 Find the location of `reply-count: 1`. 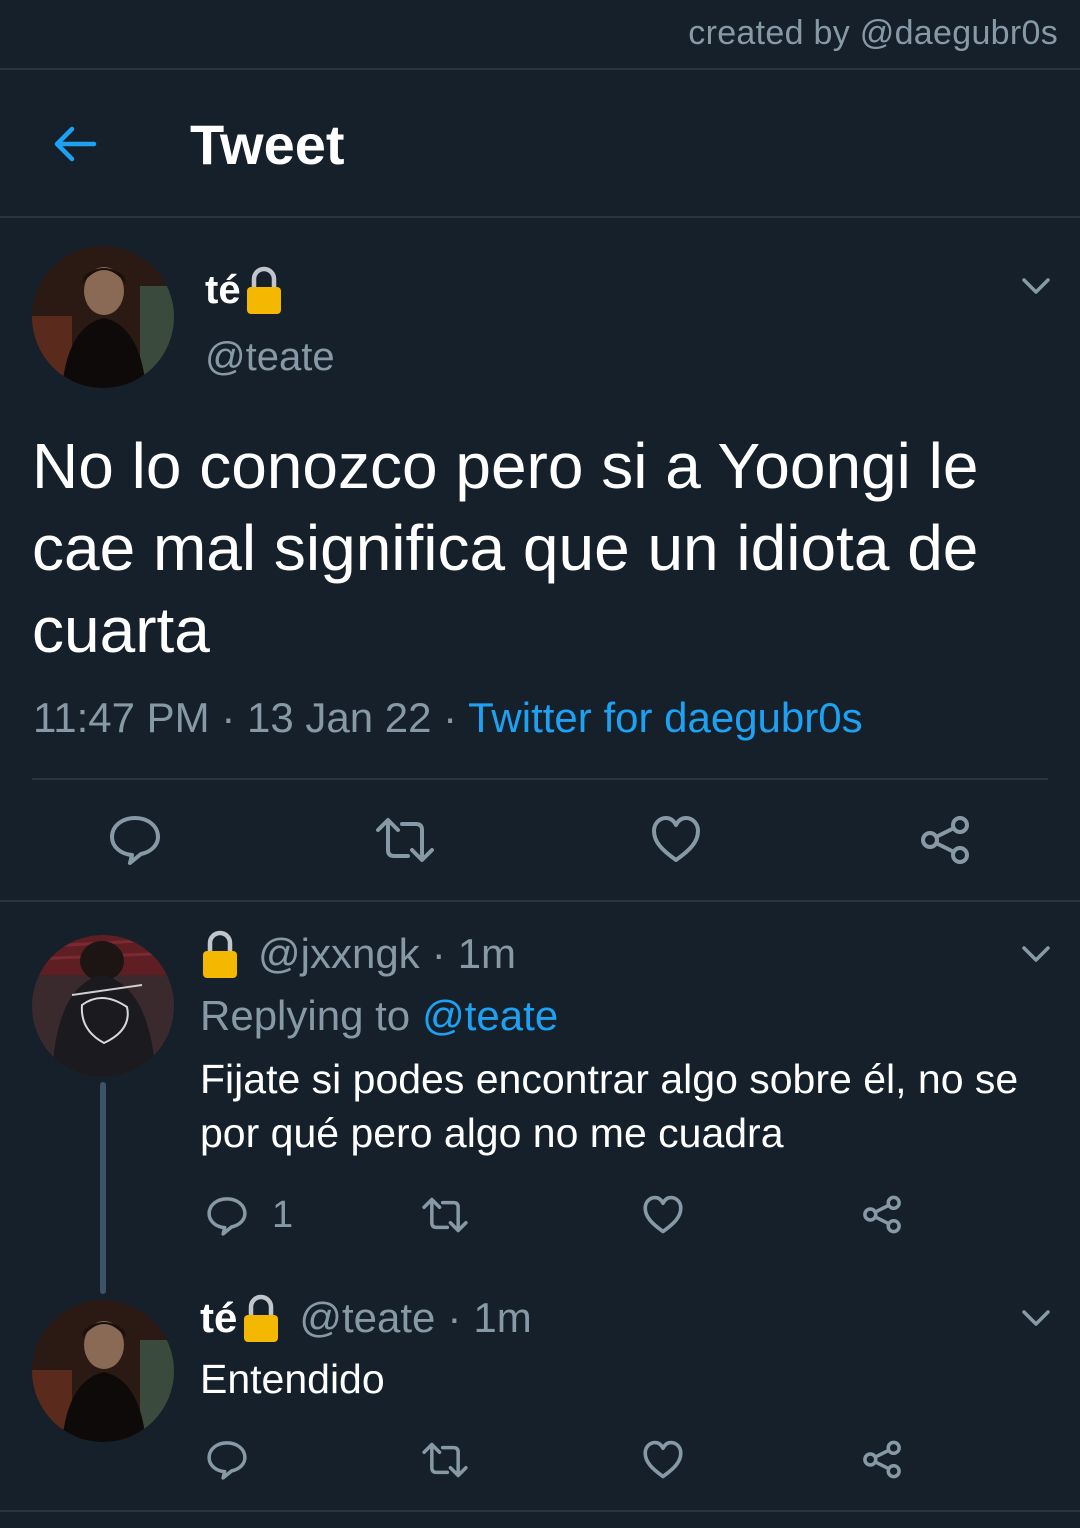

reply-count: 1 is located at coordinates (283, 1215).